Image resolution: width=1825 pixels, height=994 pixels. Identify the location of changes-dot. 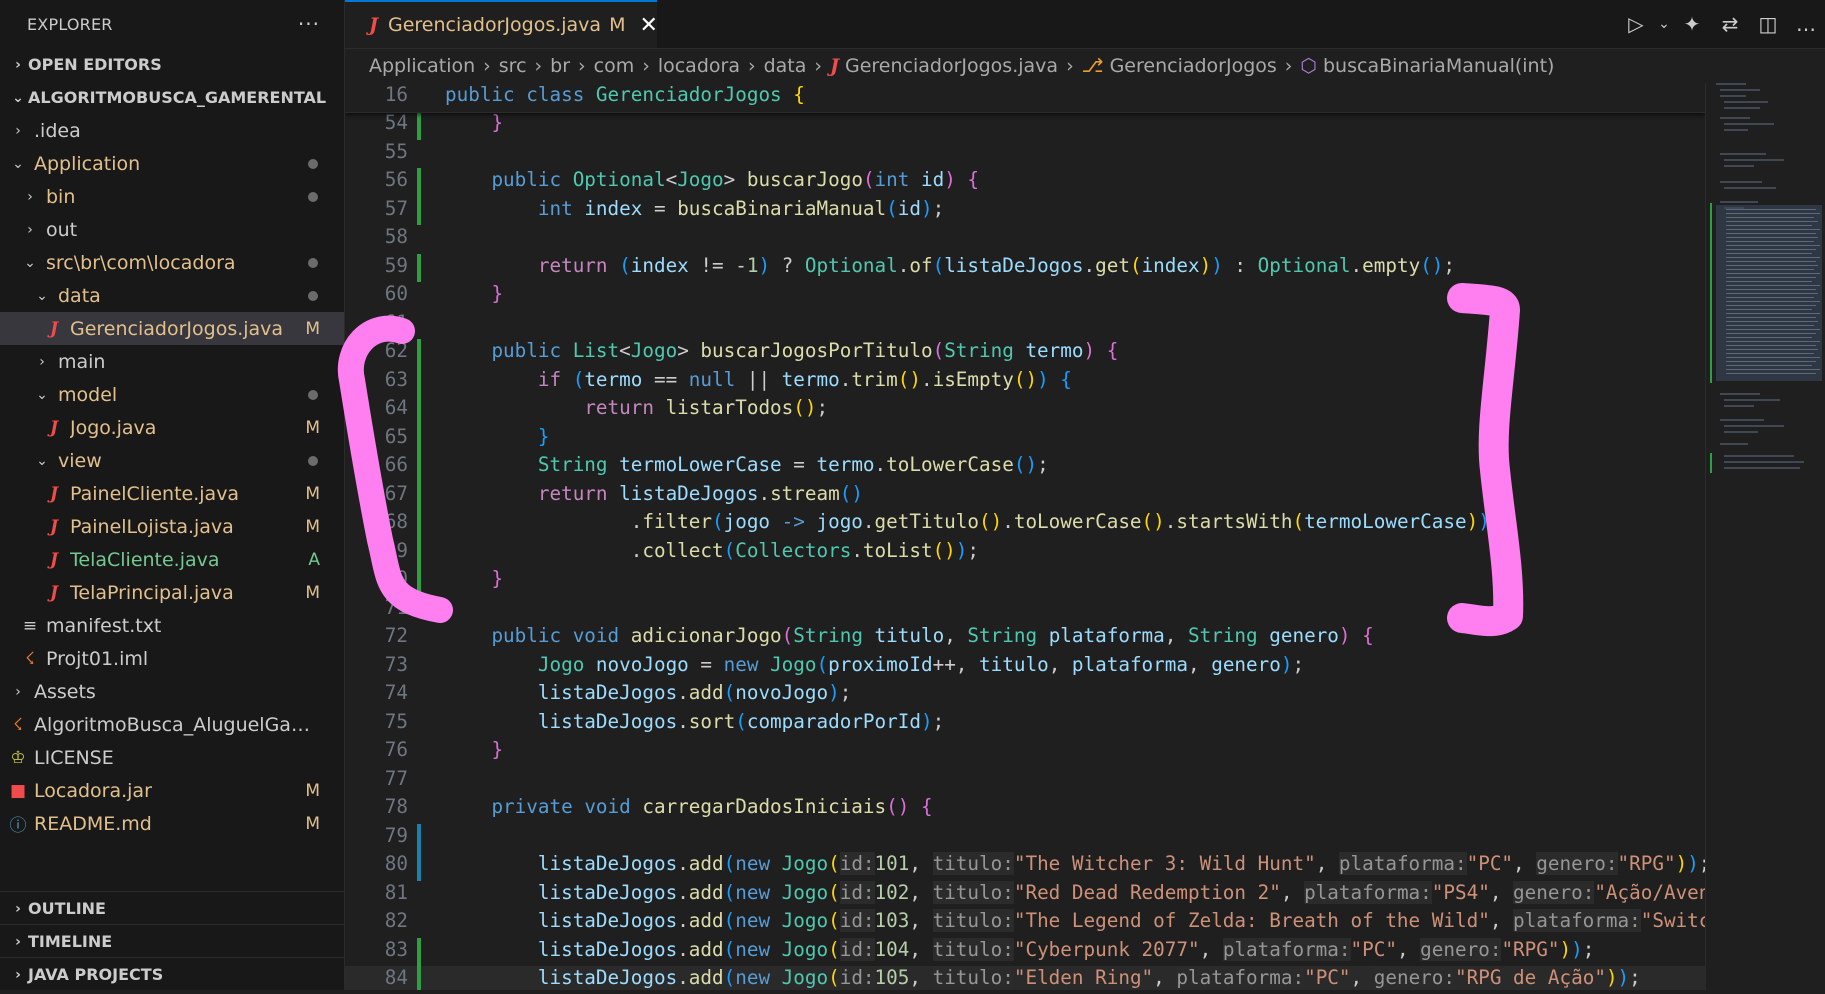
(313, 163).